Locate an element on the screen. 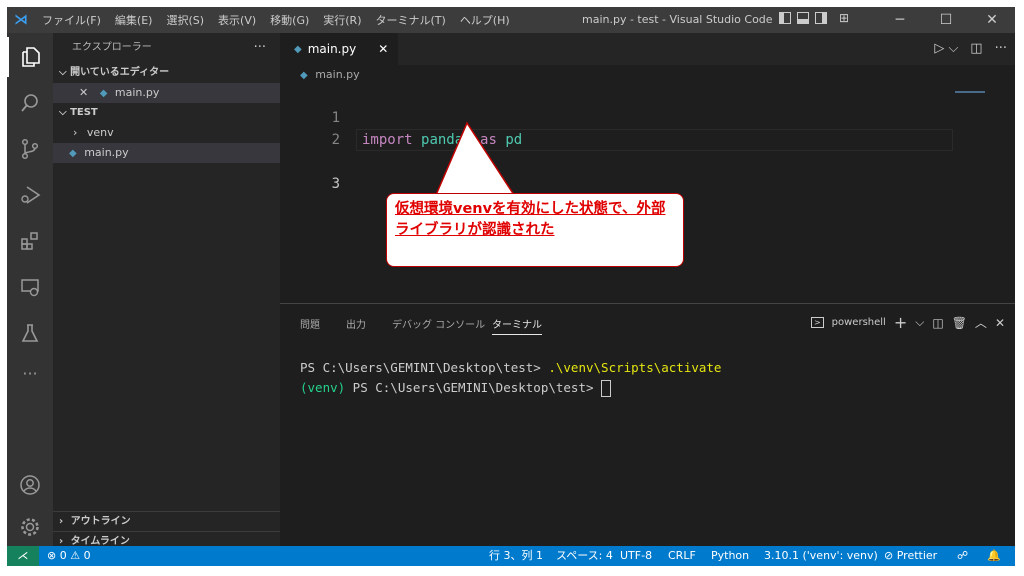  callout-text: 仮想環境venvを有効にした状態で、外部ライブラリが認識された is located at coordinates (530, 219).